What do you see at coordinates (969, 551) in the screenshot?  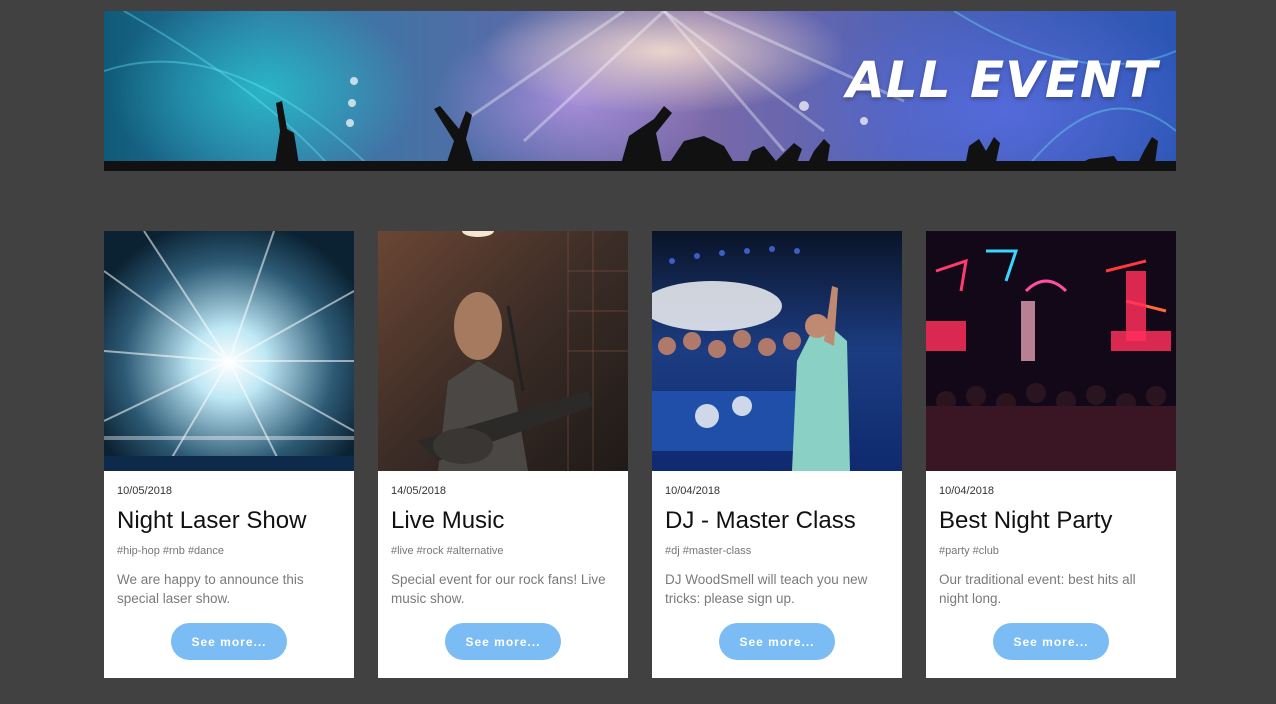 I see `event-tags: #party #club` at bounding box center [969, 551].